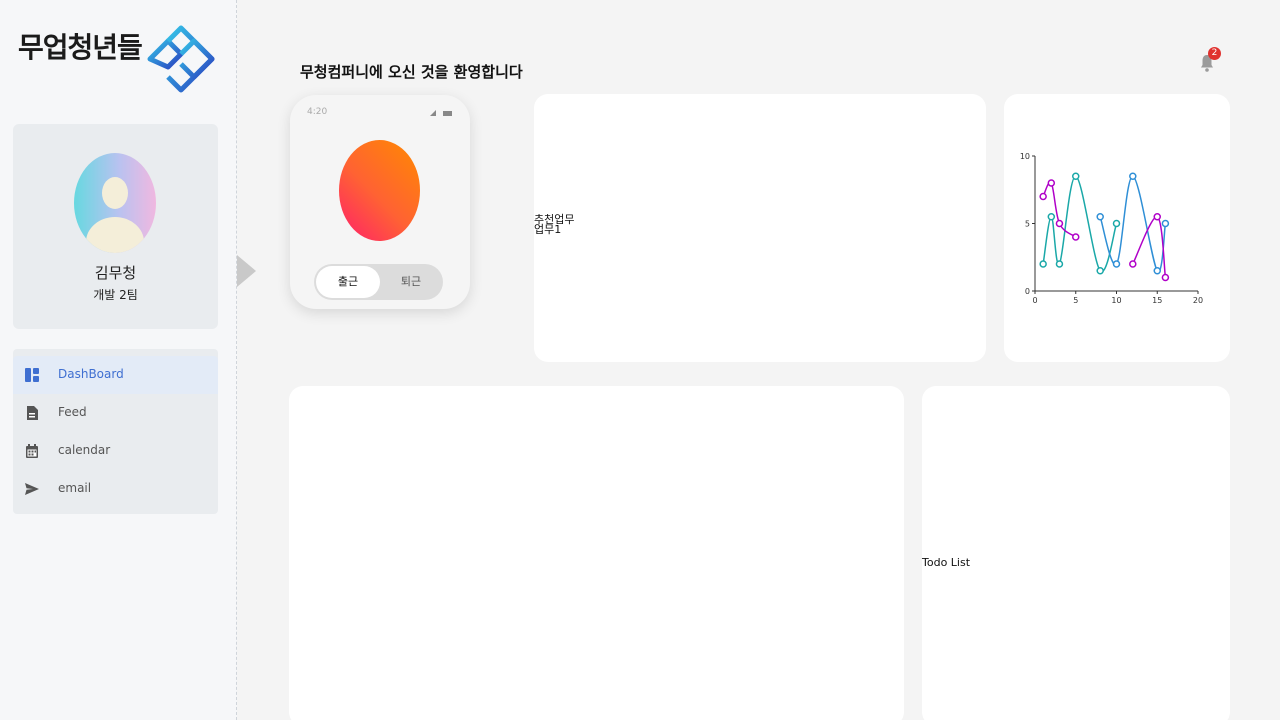  I want to click on status-orb, so click(379, 190).